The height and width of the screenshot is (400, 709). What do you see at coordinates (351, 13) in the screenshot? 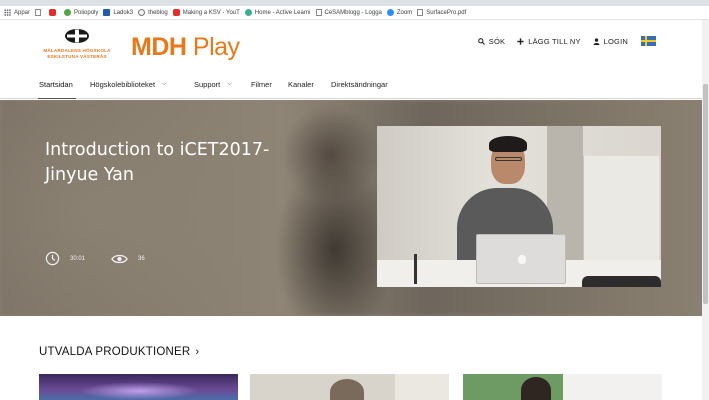
I see `bookmark-cesam: CeSAMblogg - Logga` at bounding box center [351, 13].